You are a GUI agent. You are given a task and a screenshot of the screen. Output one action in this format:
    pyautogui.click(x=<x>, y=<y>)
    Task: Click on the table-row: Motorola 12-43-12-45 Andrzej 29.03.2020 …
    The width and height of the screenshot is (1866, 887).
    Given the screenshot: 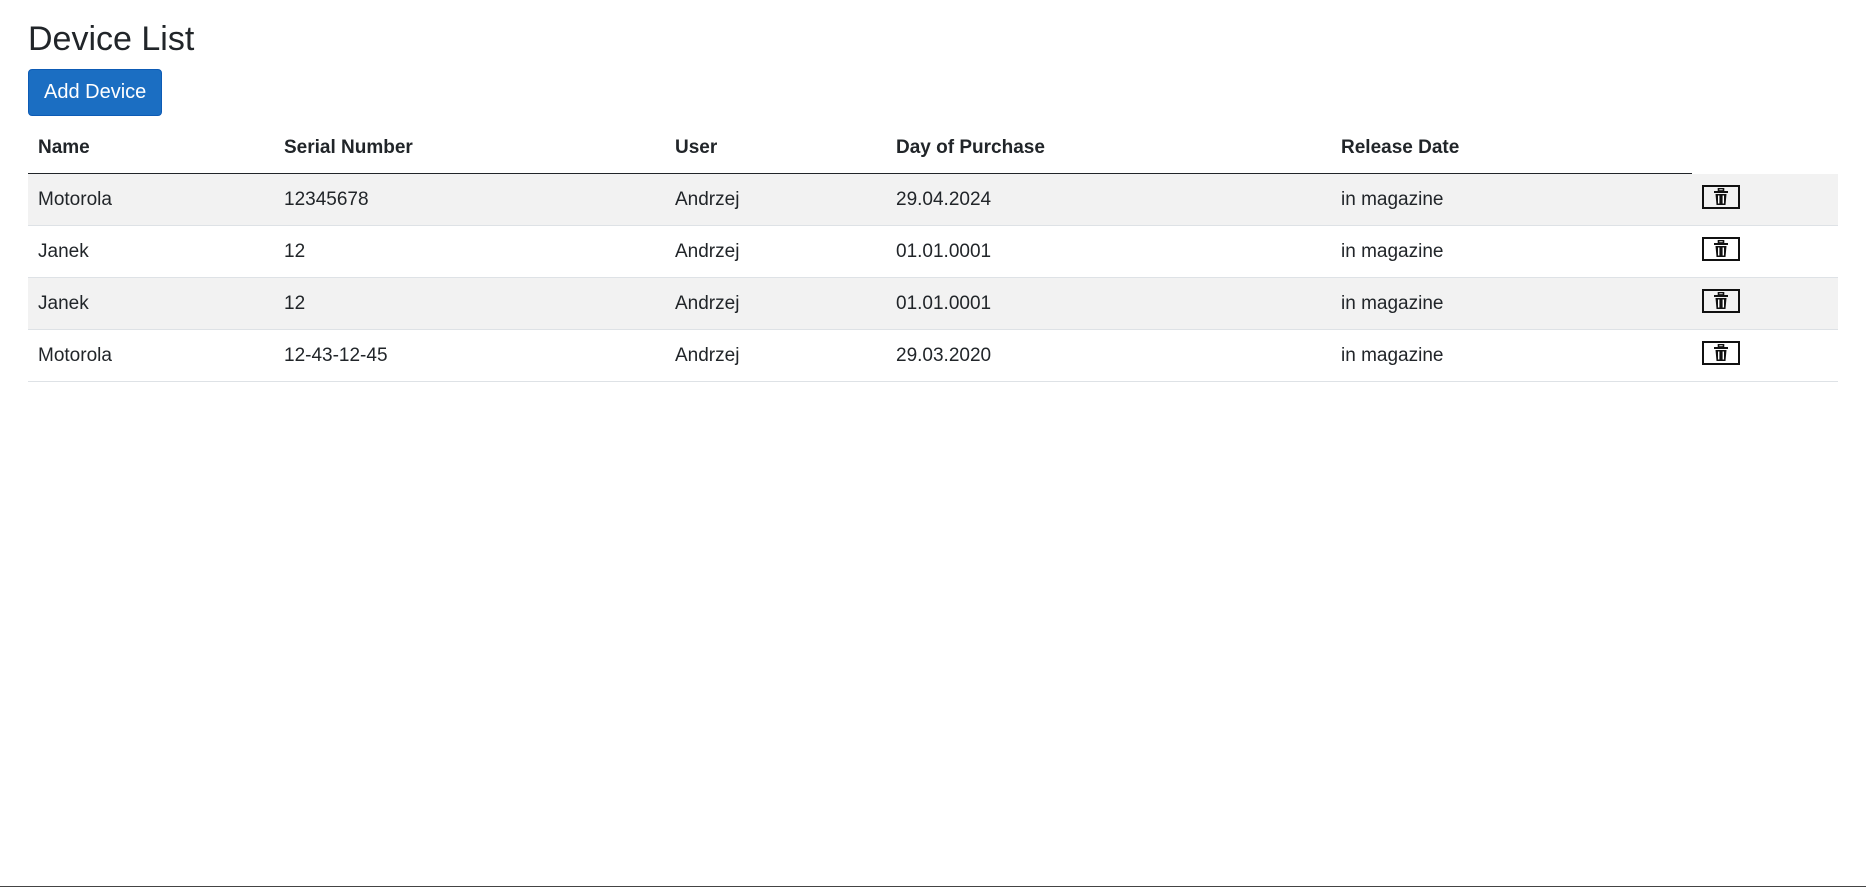 What is the action you would take?
    pyautogui.click(x=933, y=355)
    